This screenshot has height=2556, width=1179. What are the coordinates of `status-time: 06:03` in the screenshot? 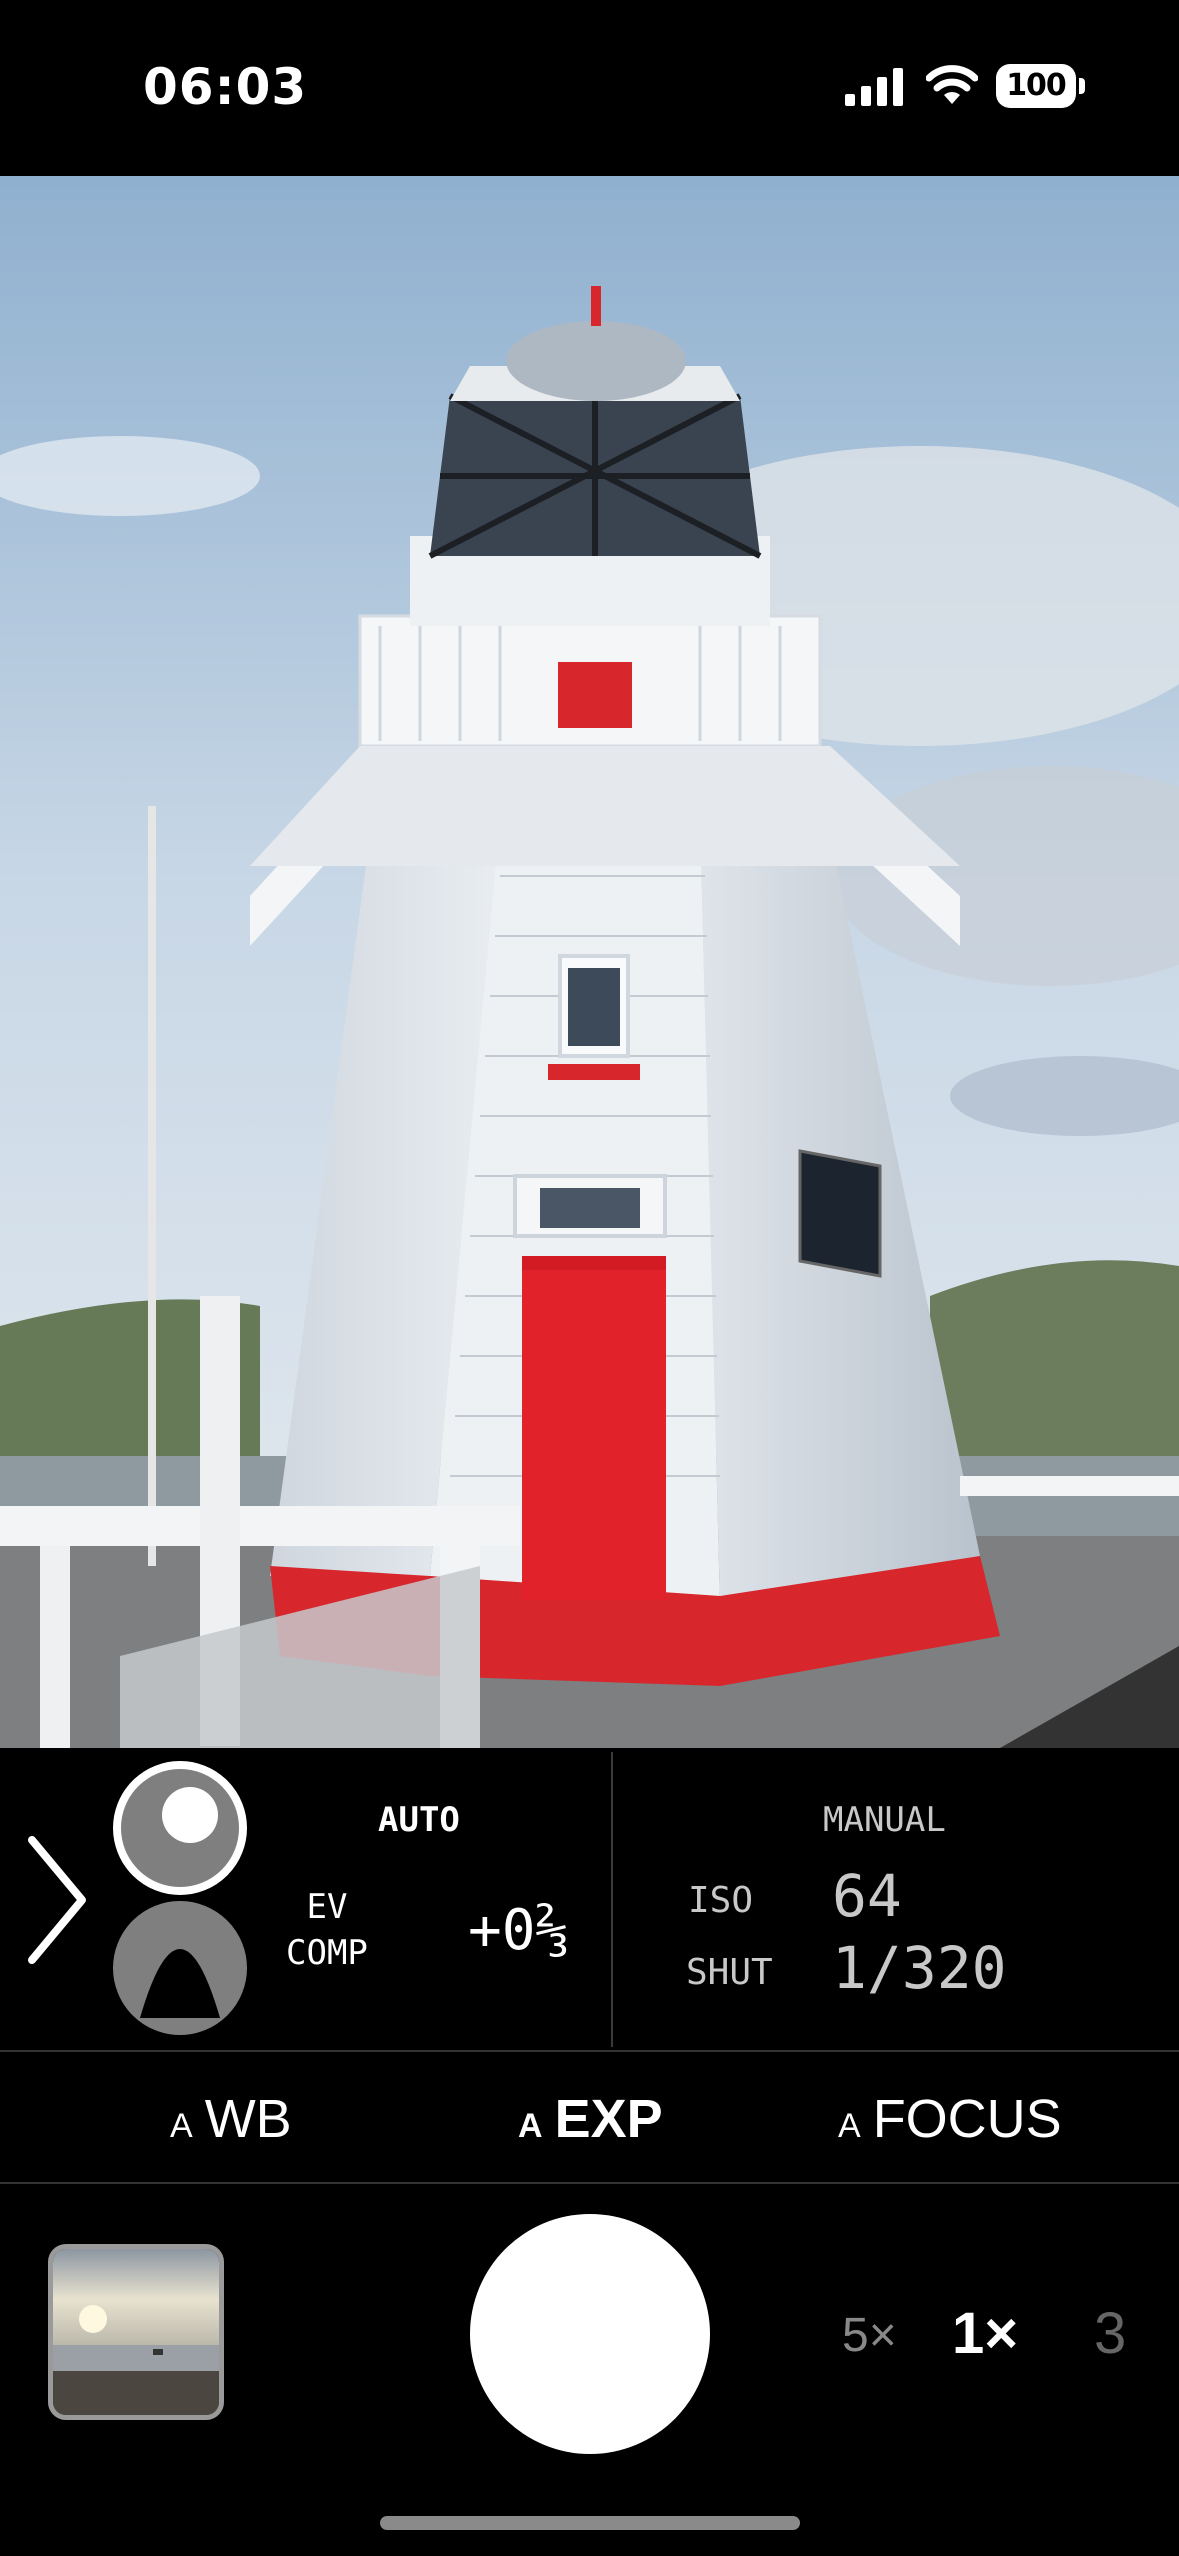 It's located at (225, 87).